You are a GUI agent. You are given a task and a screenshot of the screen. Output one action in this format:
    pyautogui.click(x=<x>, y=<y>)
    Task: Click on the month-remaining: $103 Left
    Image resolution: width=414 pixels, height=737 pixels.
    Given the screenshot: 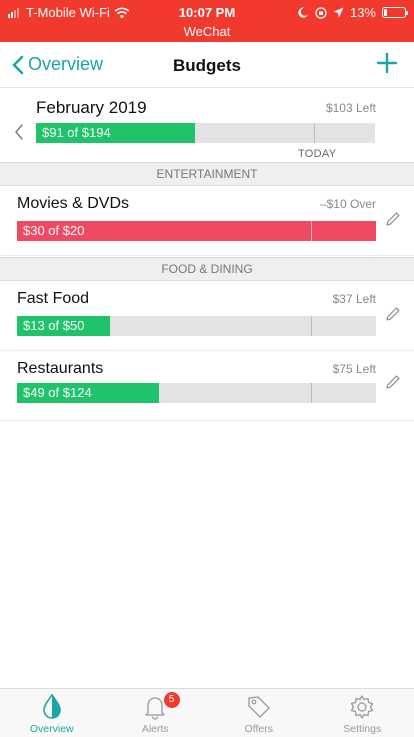 What is the action you would take?
    pyautogui.click(x=350, y=108)
    